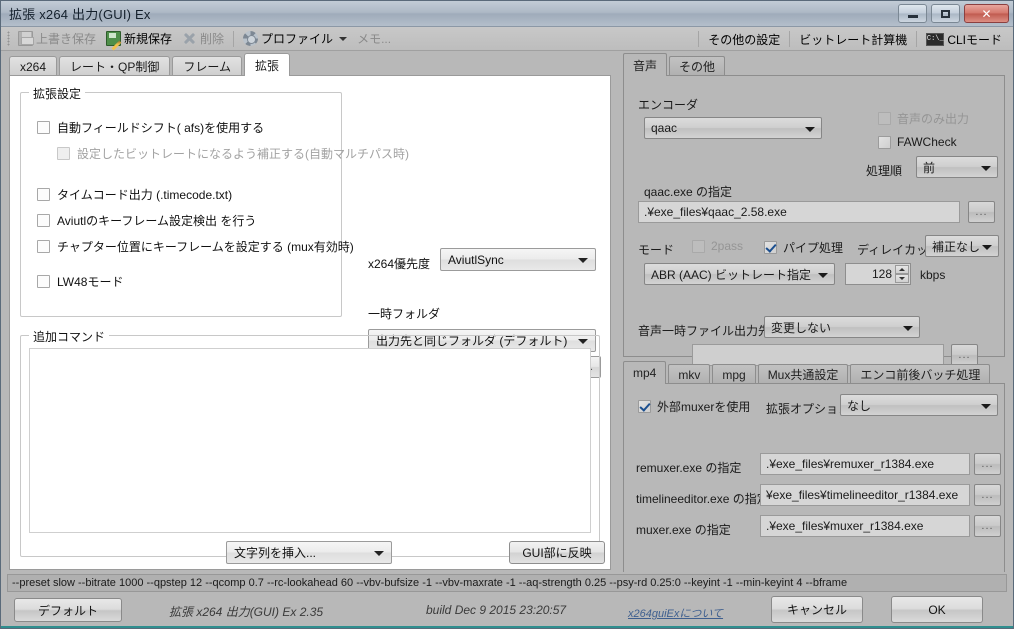 This screenshot has width=1014, height=629. I want to click on tab-rate-qp-control: レート・QP制御, so click(115, 66).